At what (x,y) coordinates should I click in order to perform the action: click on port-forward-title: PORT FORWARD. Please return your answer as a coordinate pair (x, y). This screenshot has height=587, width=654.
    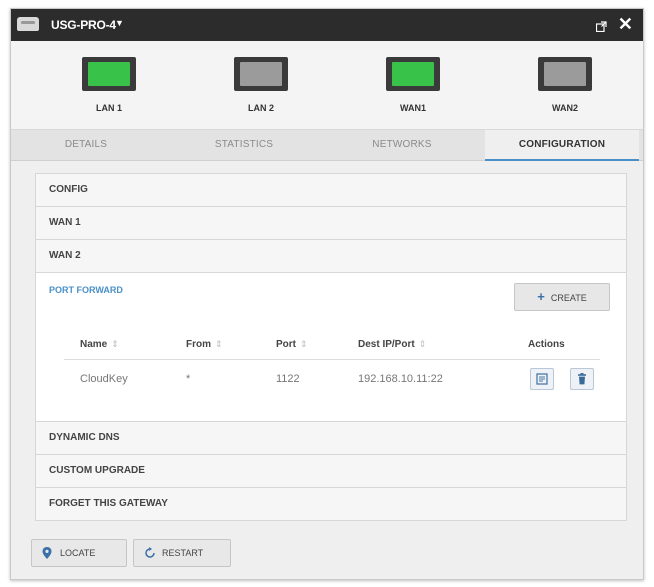
    Looking at the image, I should click on (86, 290).